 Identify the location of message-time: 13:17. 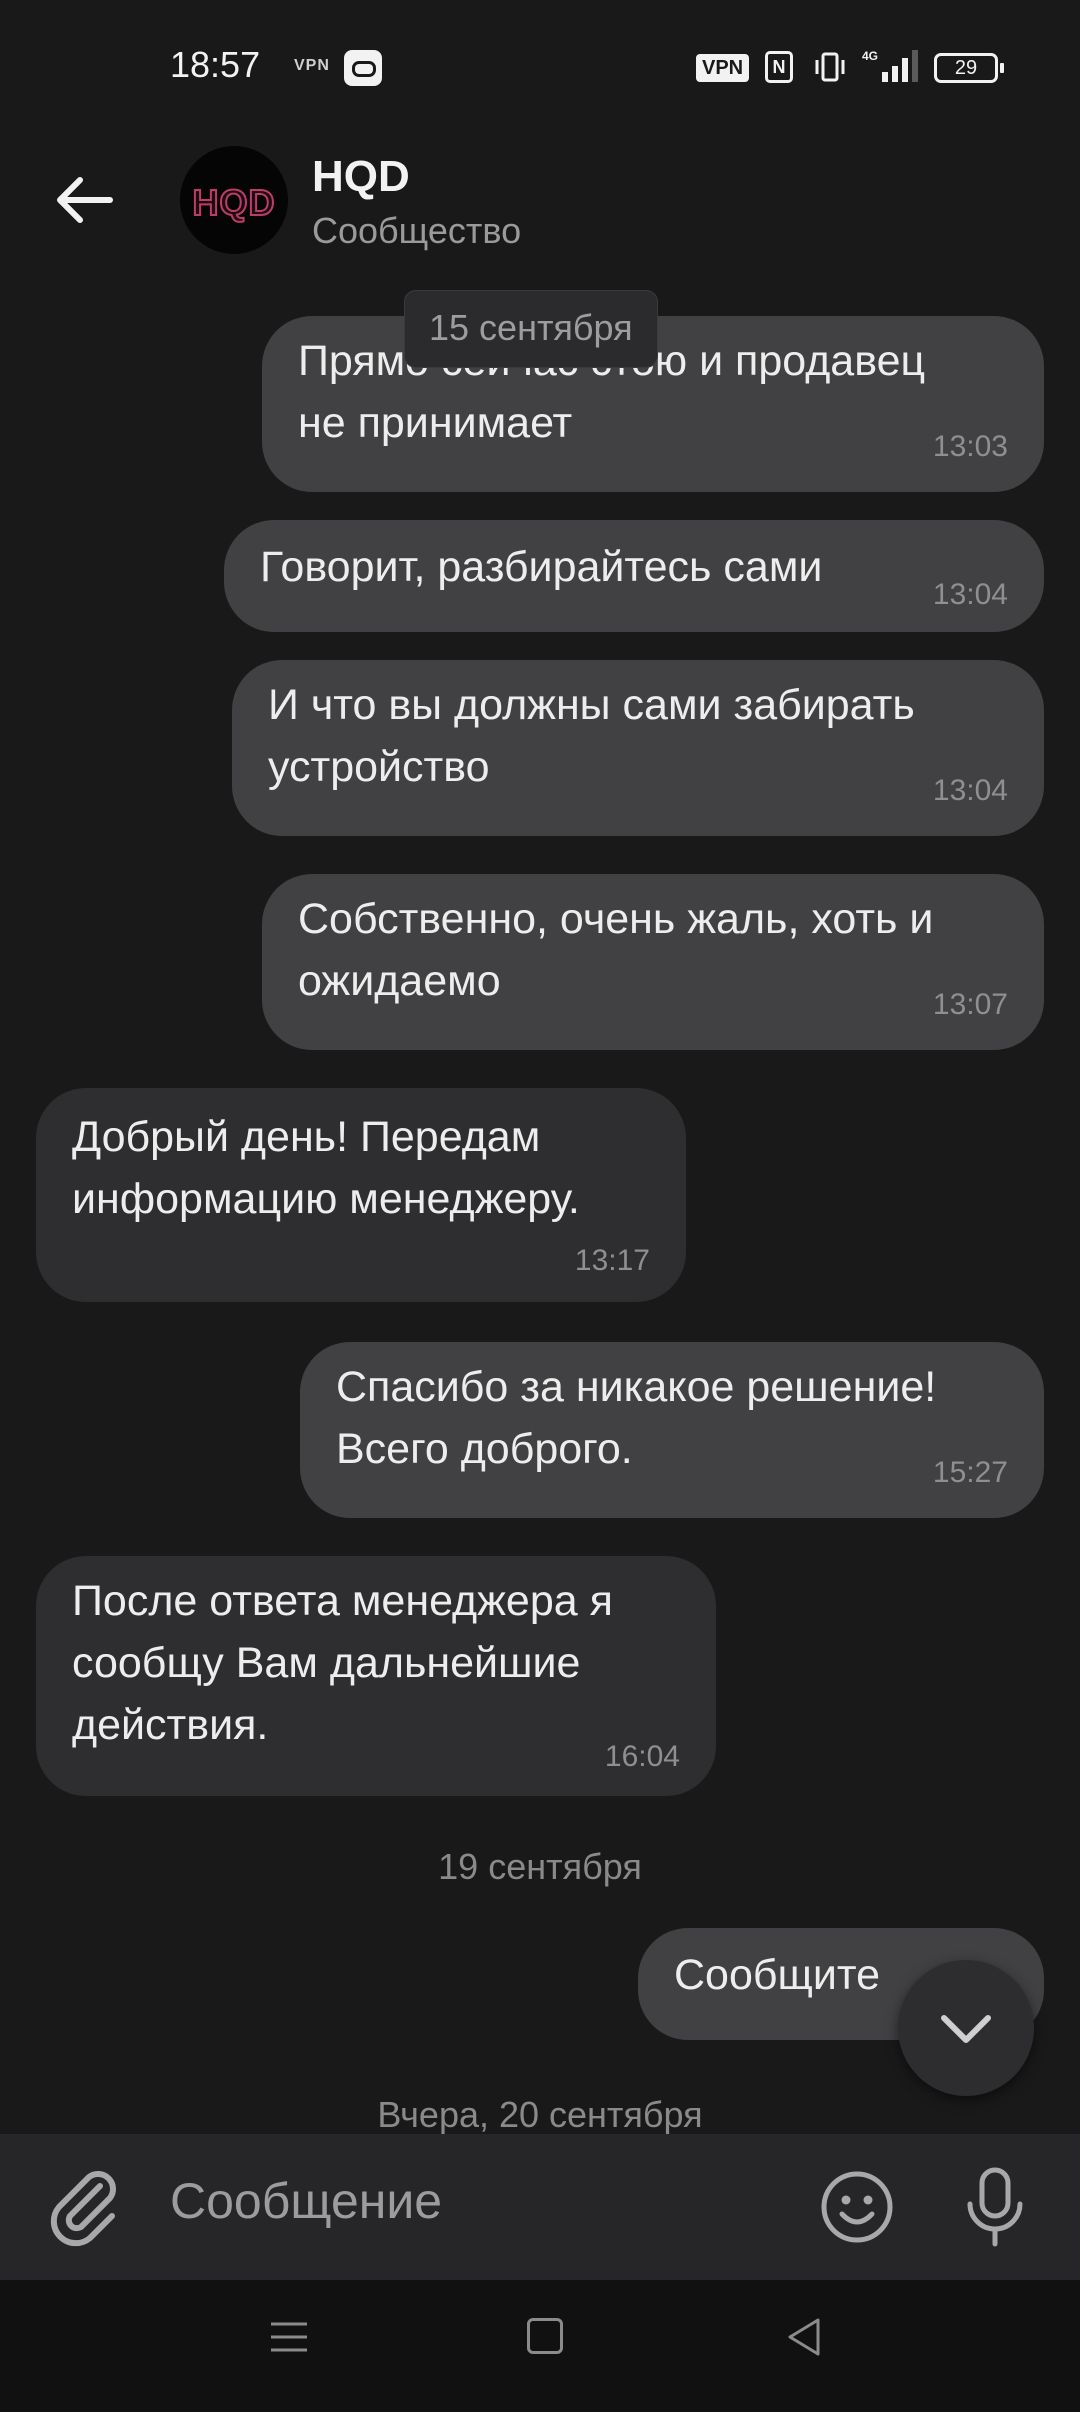
(612, 1260).